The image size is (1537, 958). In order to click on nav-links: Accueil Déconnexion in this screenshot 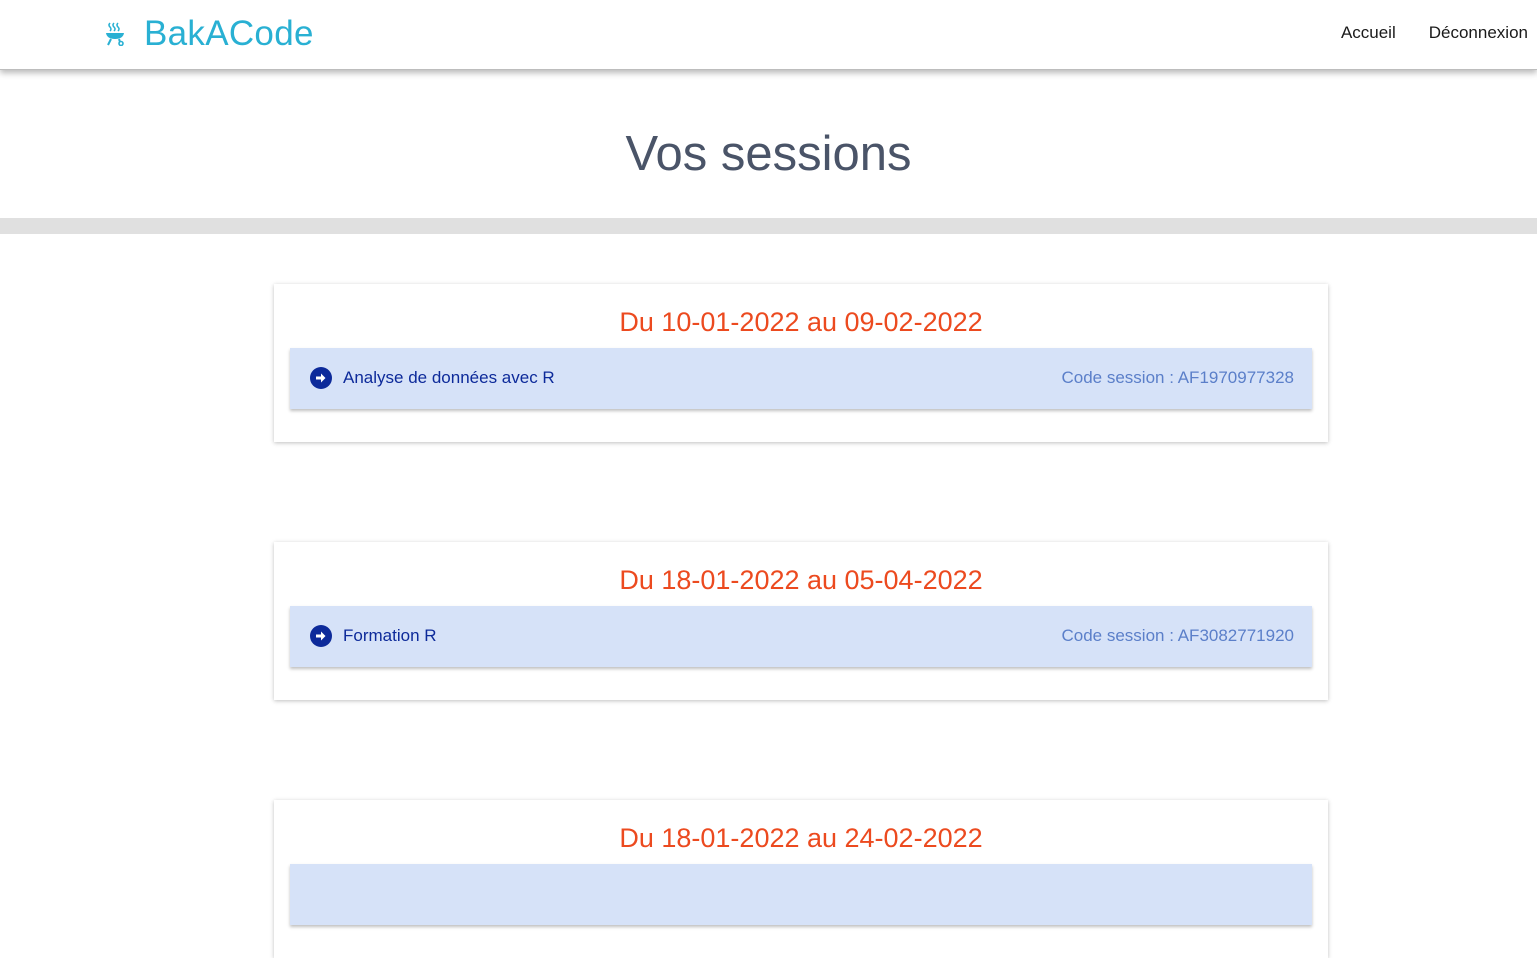, I will do `click(1418, 33)`.